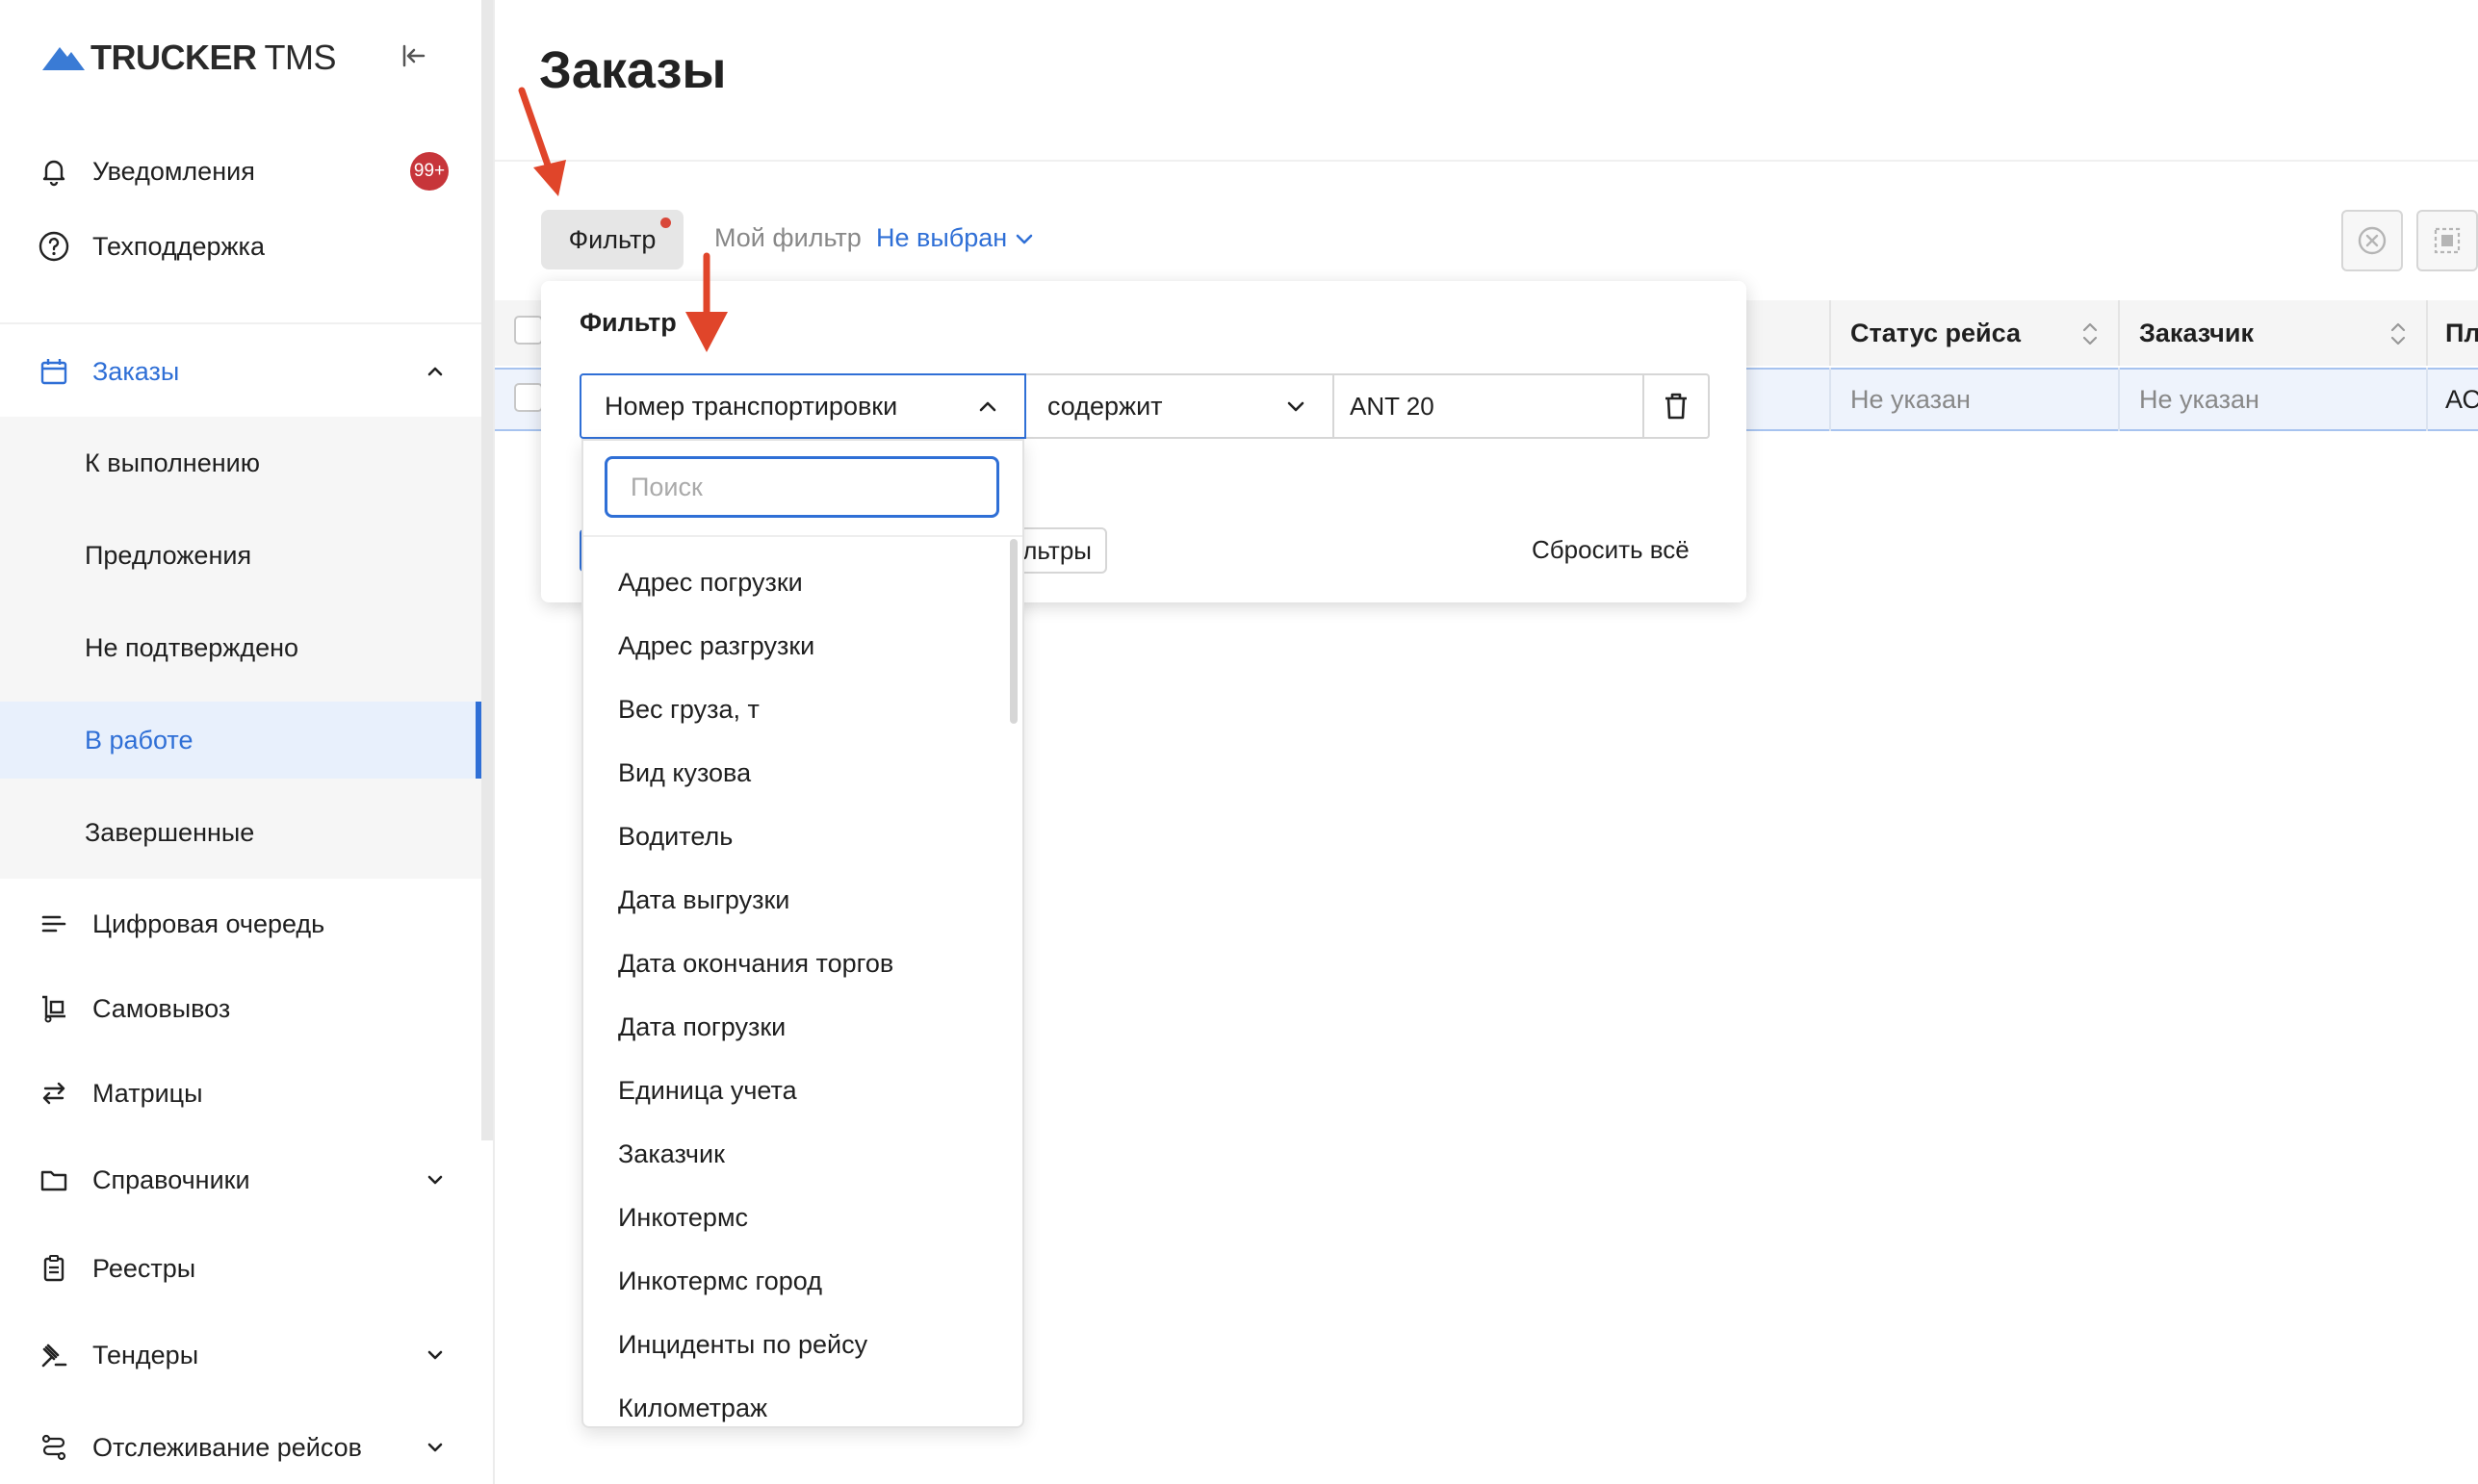 The image size is (2478, 1484). What do you see at coordinates (703, 900) in the screenshot?
I see `dropdown-option: Дата выгрузки` at bounding box center [703, 900].